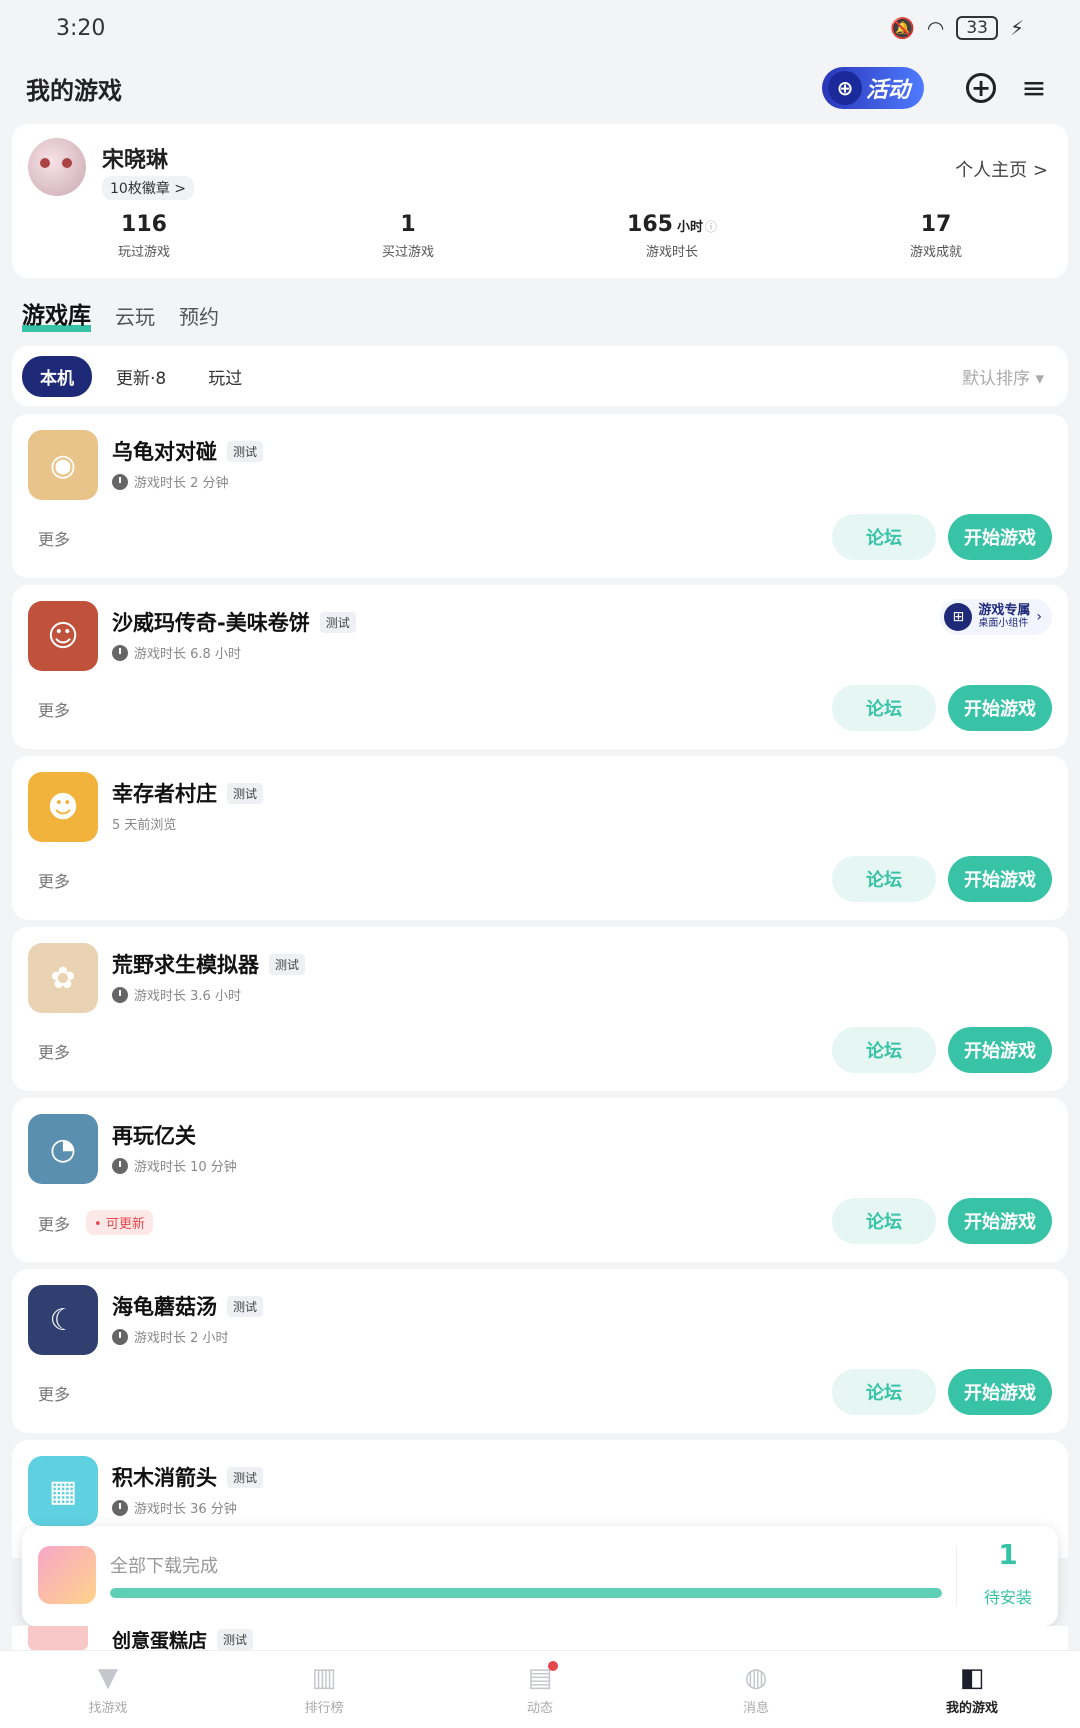  What do you see at coordinates (211, 623) in the screenshot?
I see `game-name: 沙威玛传奇-美味卷饼` at bounding box center [211, 623].